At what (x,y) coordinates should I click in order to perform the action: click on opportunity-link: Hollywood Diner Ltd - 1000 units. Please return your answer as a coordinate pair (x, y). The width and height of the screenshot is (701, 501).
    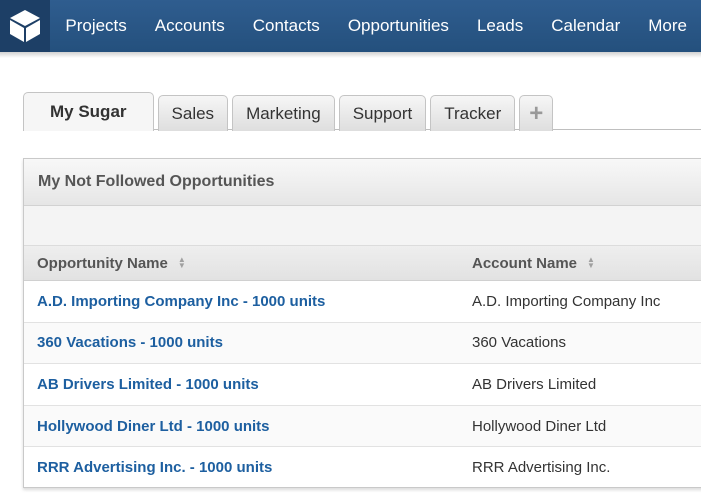
    Looking at the image, I should click on (241, 426).